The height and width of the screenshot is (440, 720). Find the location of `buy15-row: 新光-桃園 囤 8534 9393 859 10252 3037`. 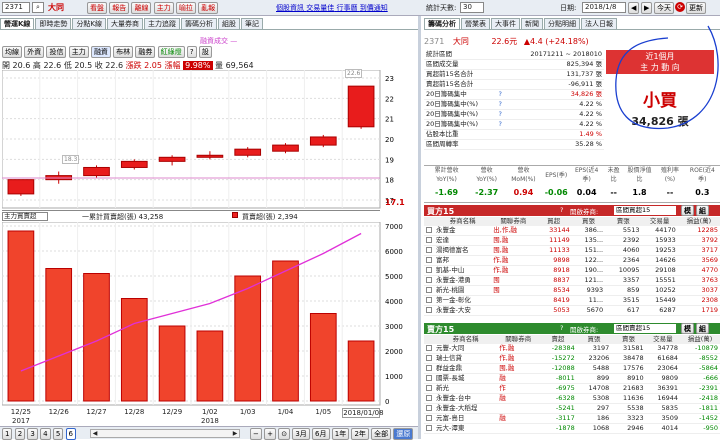

buy15-row: 新光-桃園 囤 8534 9393 859 10252 3037 is located at coordinates (572, 291).